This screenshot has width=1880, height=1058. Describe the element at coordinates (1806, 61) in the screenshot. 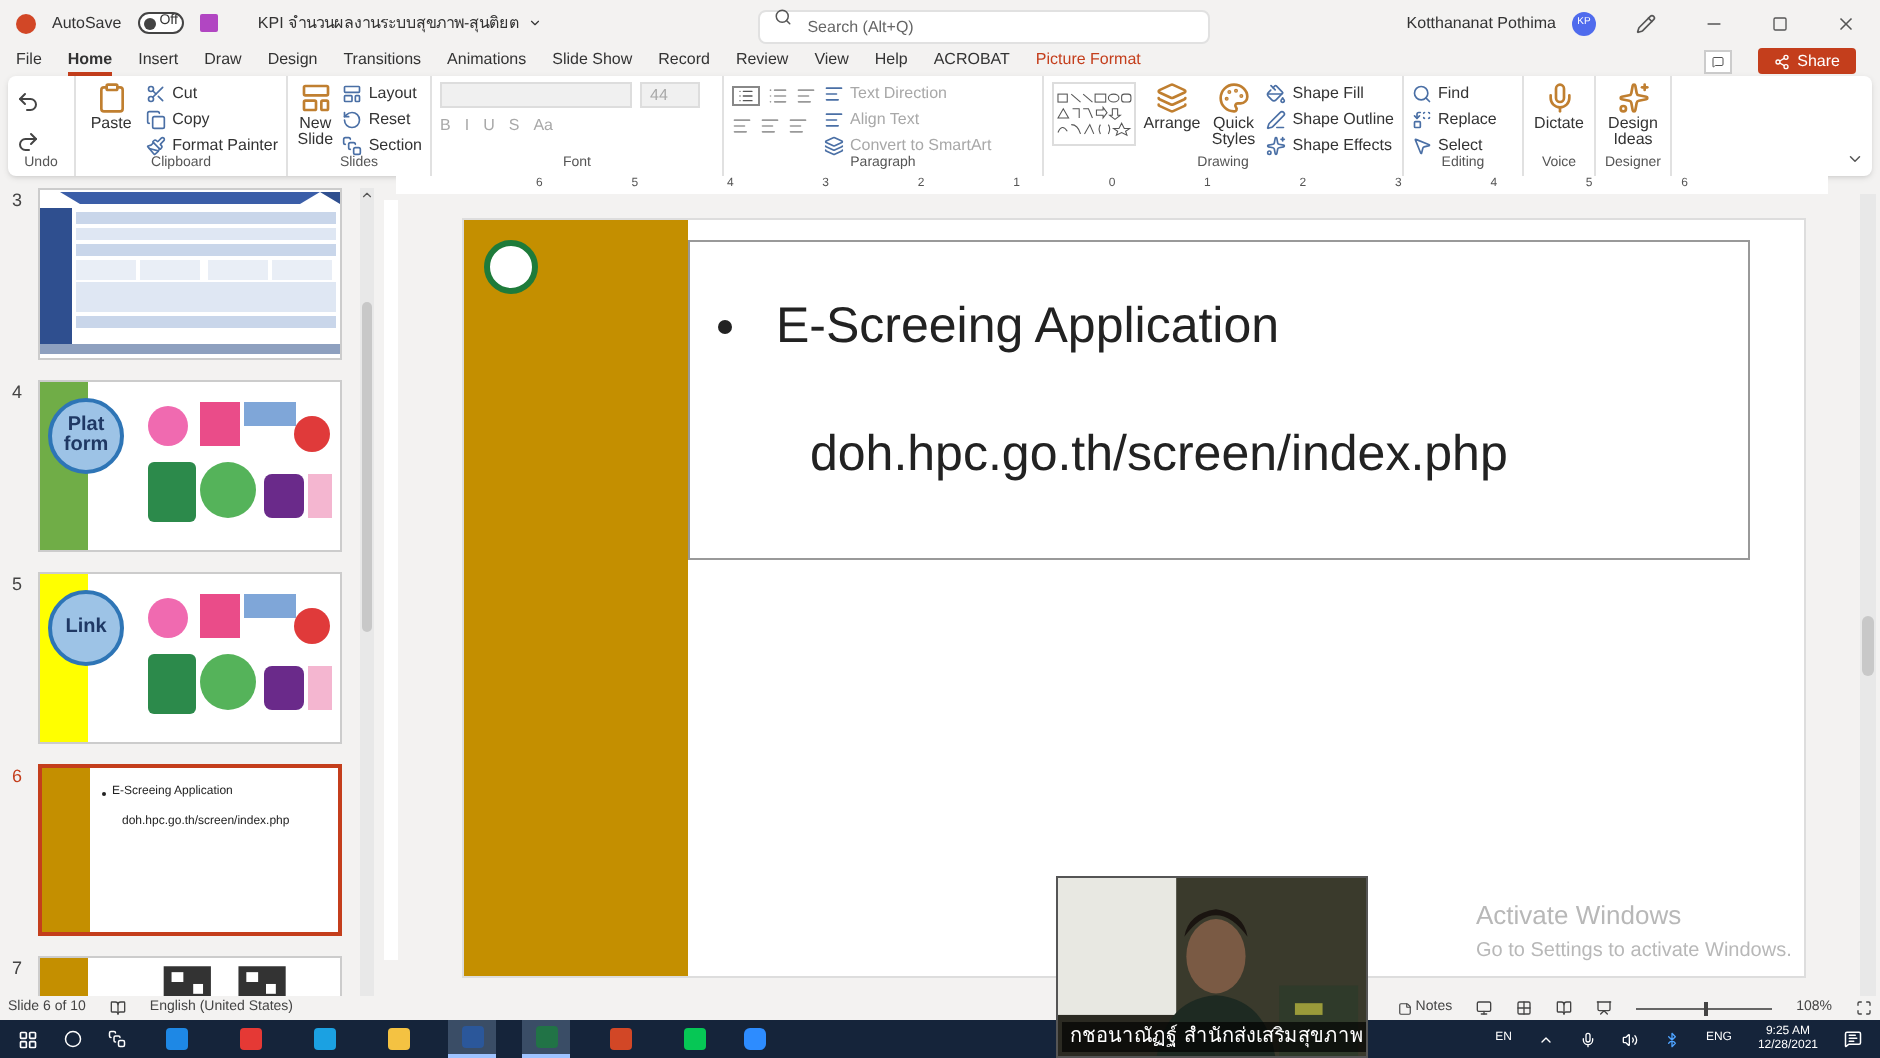

I see `share-button: Share` at that location.